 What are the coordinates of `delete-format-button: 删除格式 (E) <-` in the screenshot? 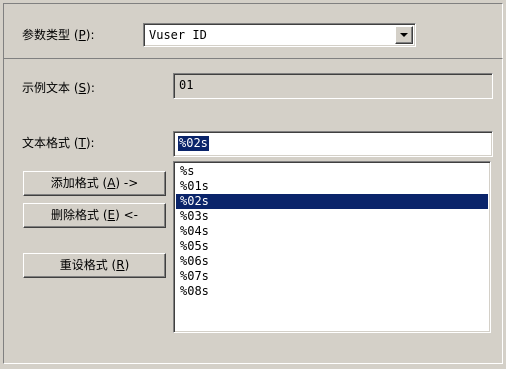 It's located at (94, 215).